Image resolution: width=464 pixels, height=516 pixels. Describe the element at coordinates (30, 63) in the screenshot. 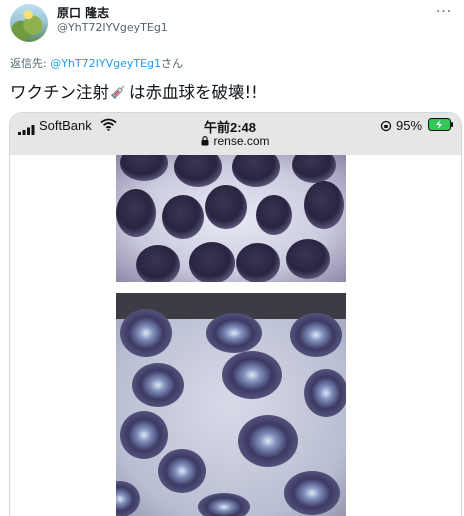

I see `reply-prefix: 返信先:` at that location.